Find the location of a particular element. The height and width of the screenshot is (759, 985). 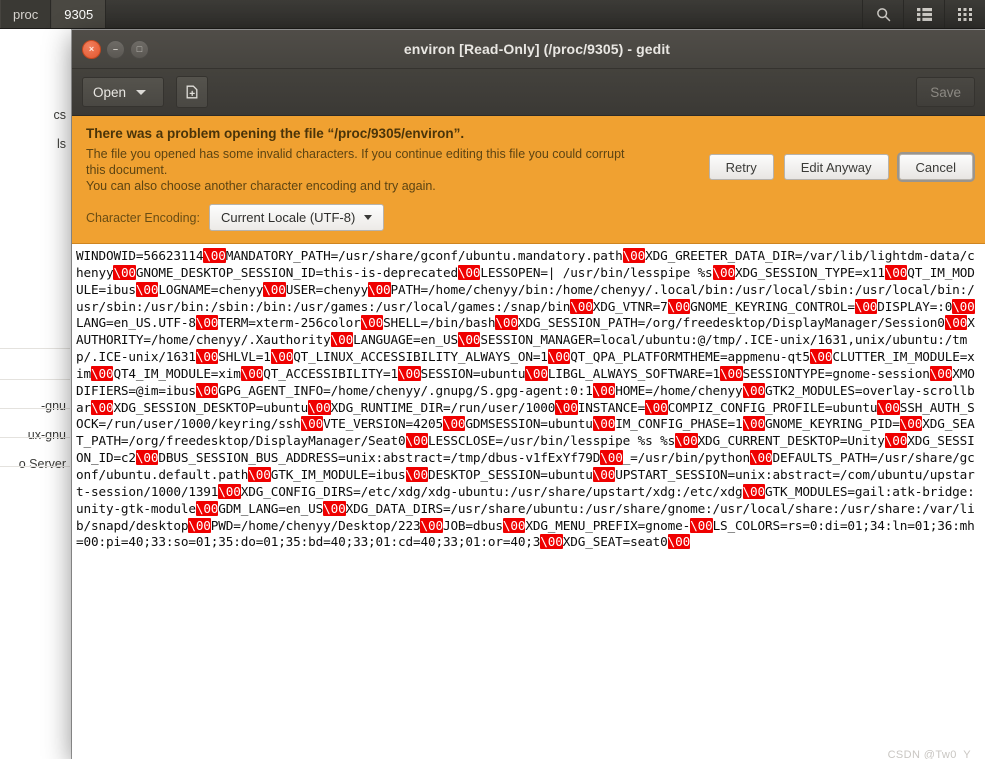

character-encoding-value: Current Locale (UTF-8) is located at coordinates (288, 217).